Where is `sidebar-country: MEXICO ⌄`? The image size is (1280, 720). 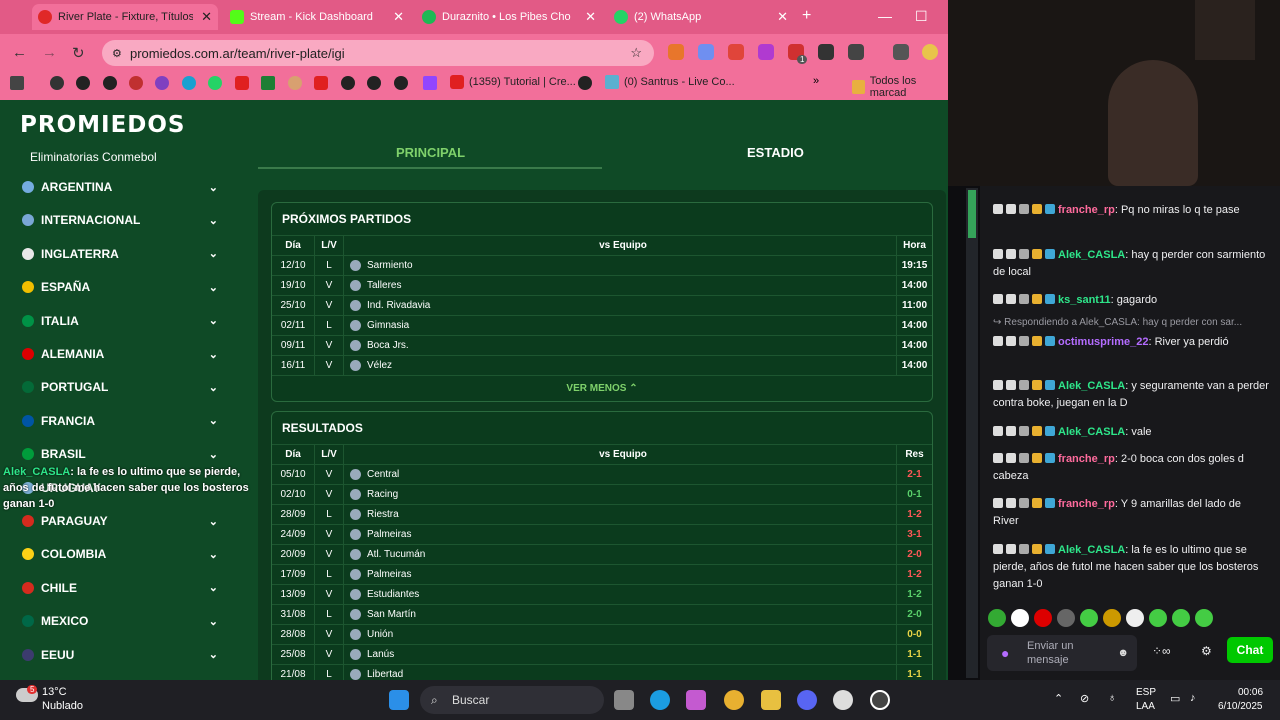 sidebar-country: MEXICO ⌄ is located at coordinates (120, 621).